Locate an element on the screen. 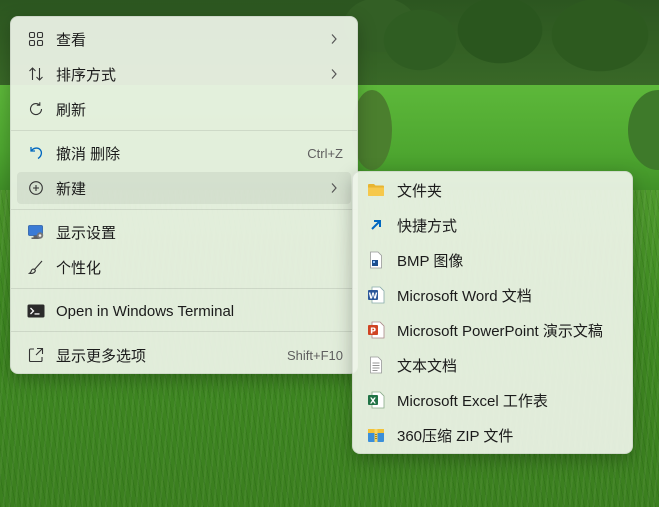 This screenshot has width=659, height=507. bmp-image-icon is located at coordinates (376, 260).